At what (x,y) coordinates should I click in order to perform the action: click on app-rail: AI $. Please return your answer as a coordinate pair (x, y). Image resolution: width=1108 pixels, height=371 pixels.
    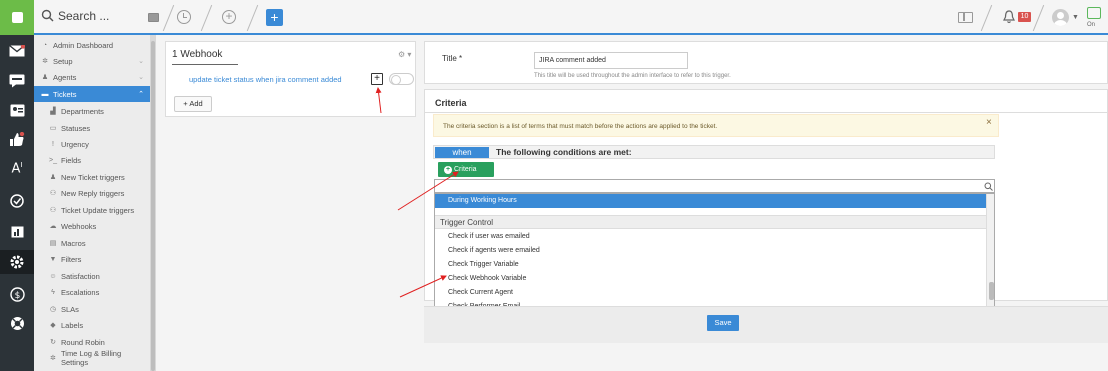
    Looking at the image, I should click on (17, 203).